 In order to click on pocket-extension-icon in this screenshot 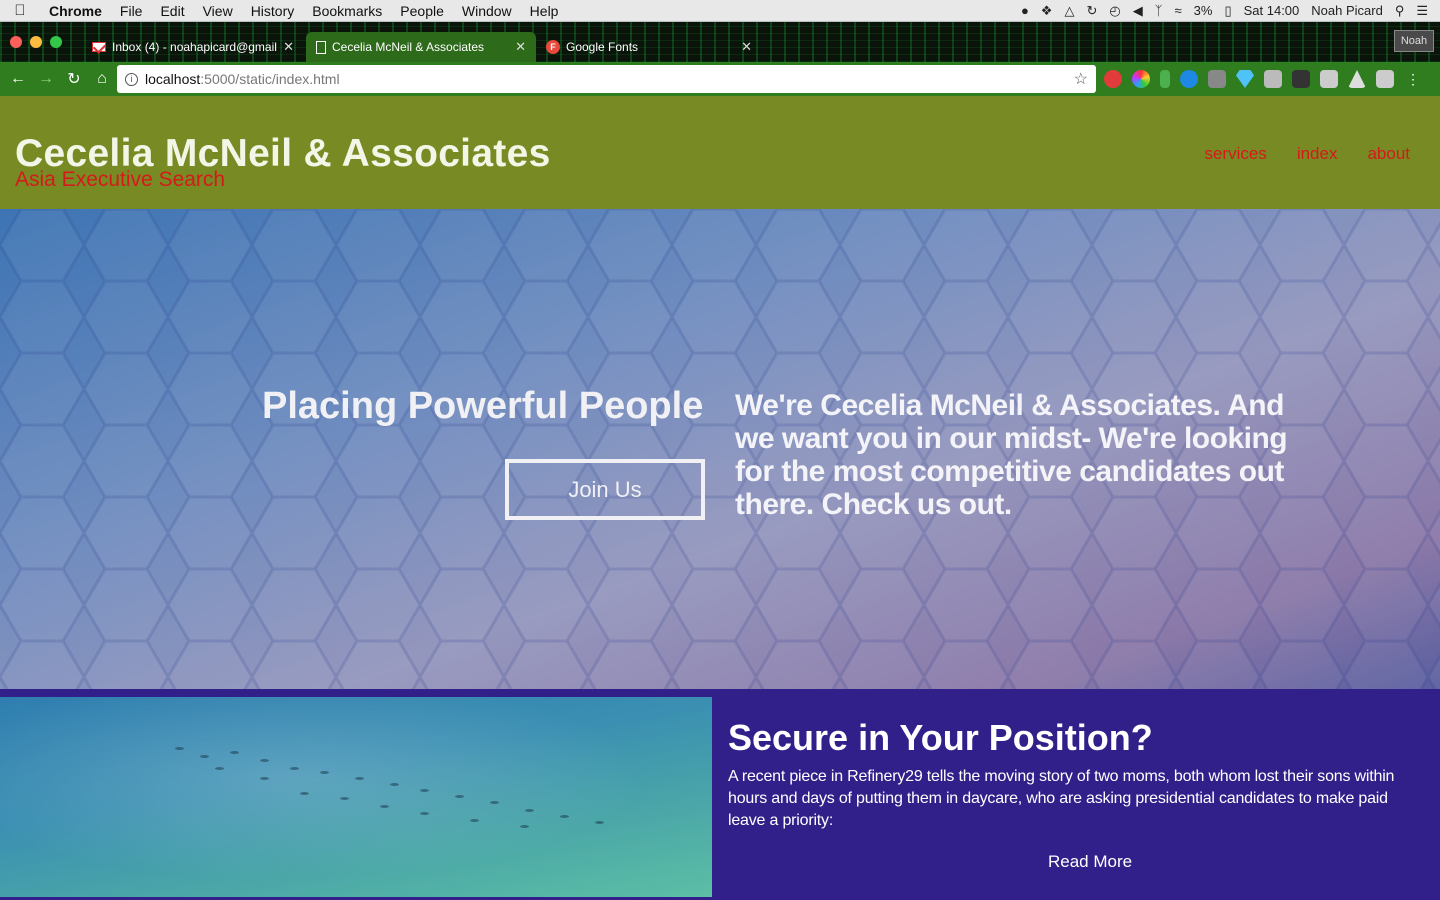, I will do `click(1217, 79)`.